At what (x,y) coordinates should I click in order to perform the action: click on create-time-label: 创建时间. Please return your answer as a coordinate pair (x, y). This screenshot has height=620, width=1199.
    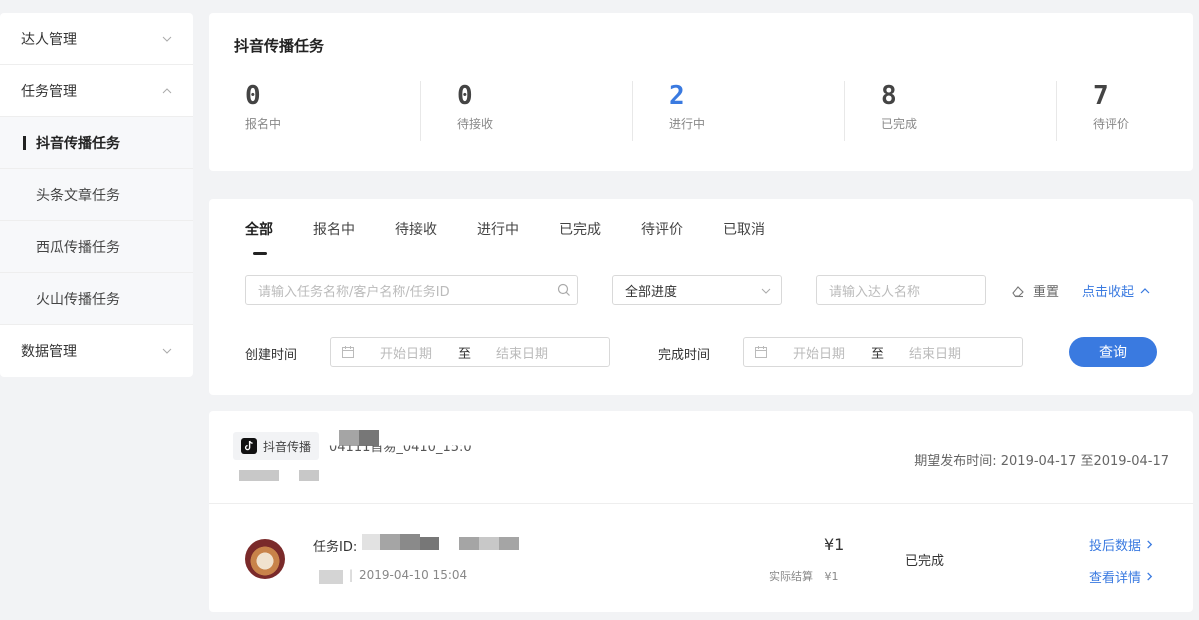
    Looking at the image, I should click on (271, 355).